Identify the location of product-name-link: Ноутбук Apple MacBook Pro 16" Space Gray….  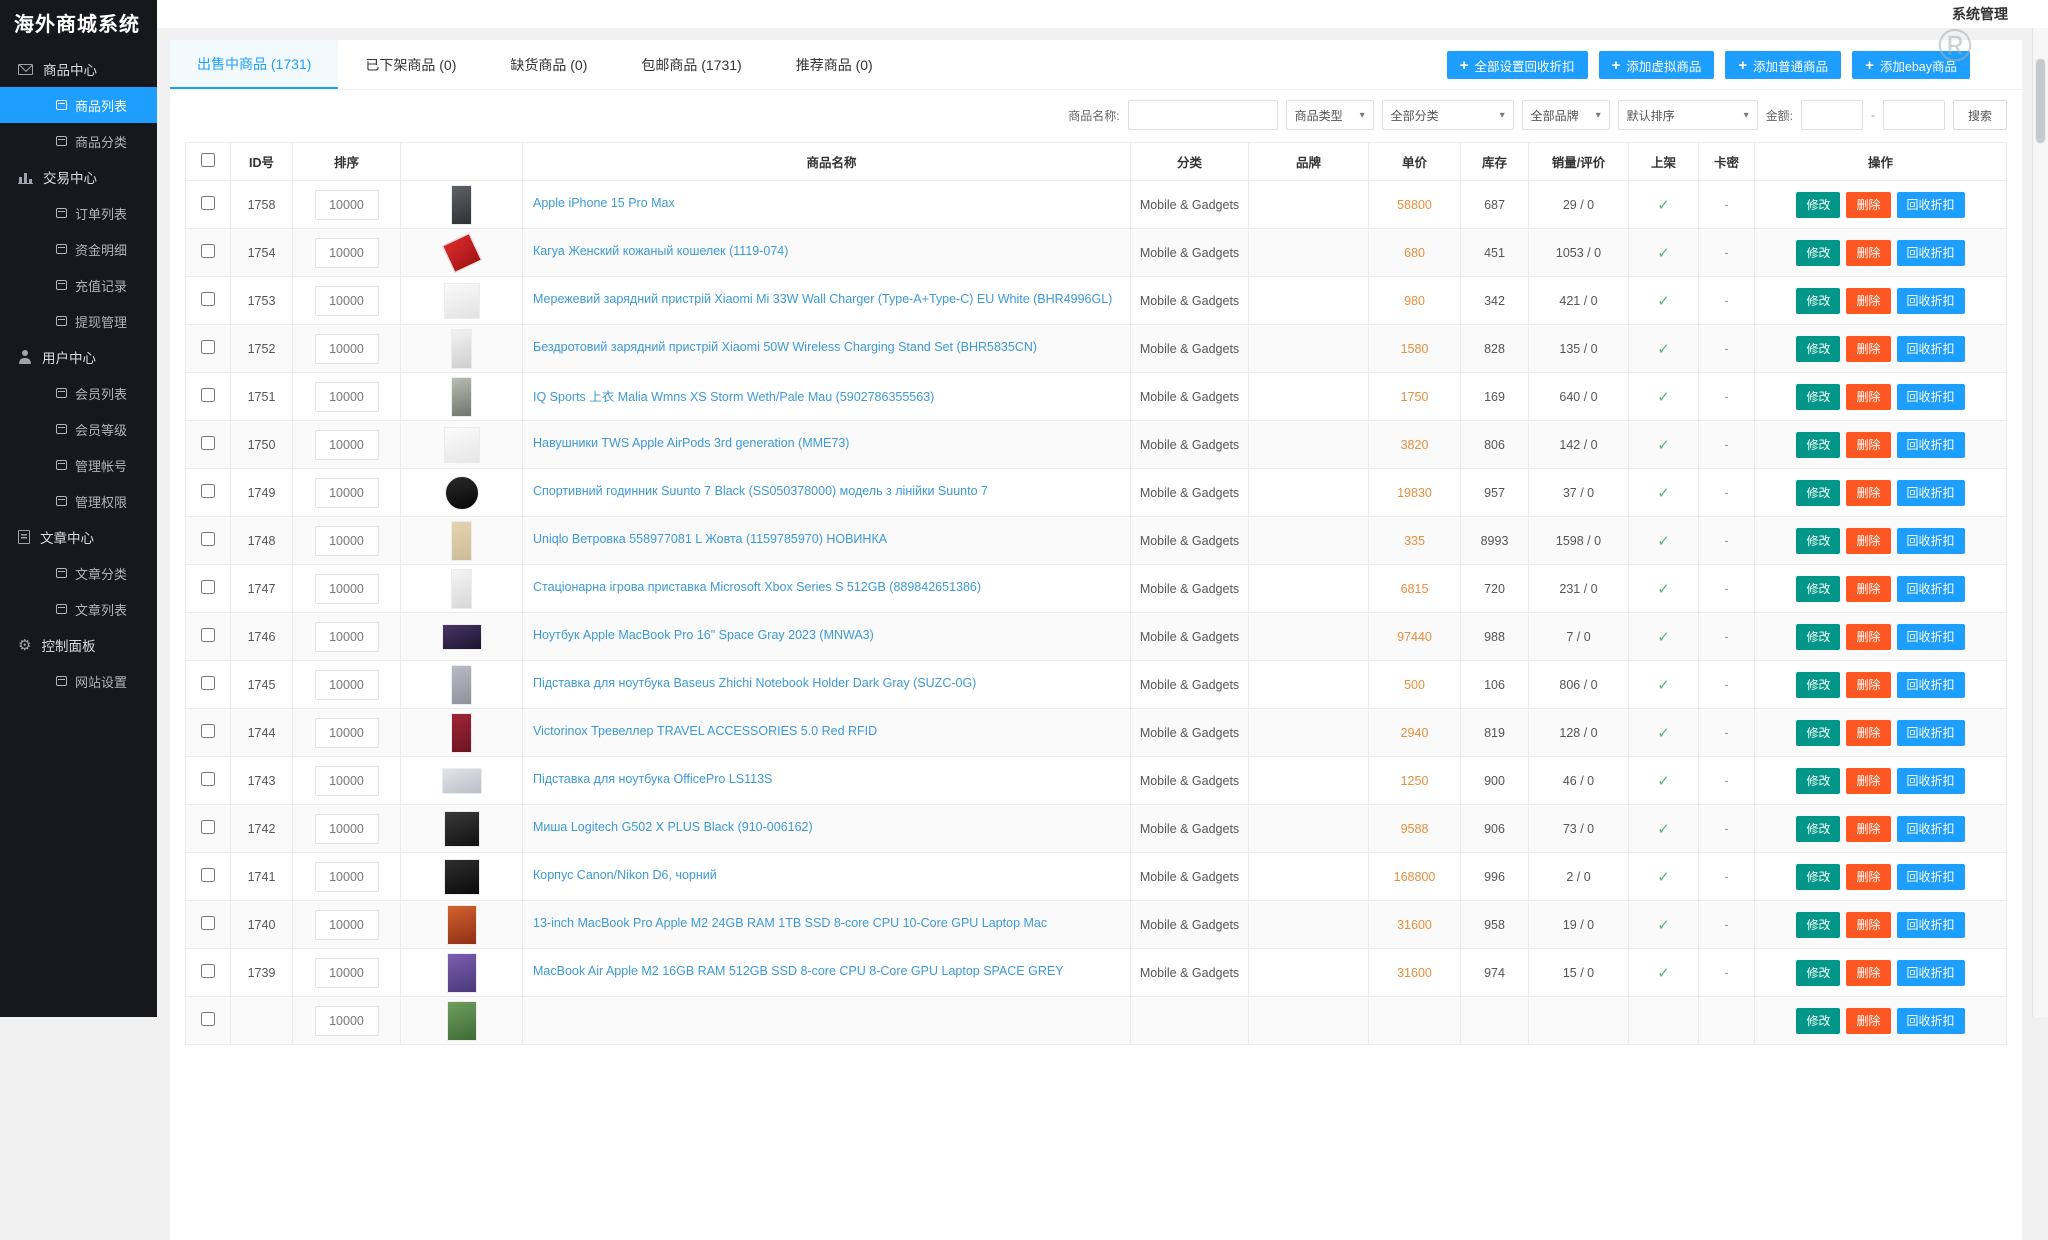
(703, 635).